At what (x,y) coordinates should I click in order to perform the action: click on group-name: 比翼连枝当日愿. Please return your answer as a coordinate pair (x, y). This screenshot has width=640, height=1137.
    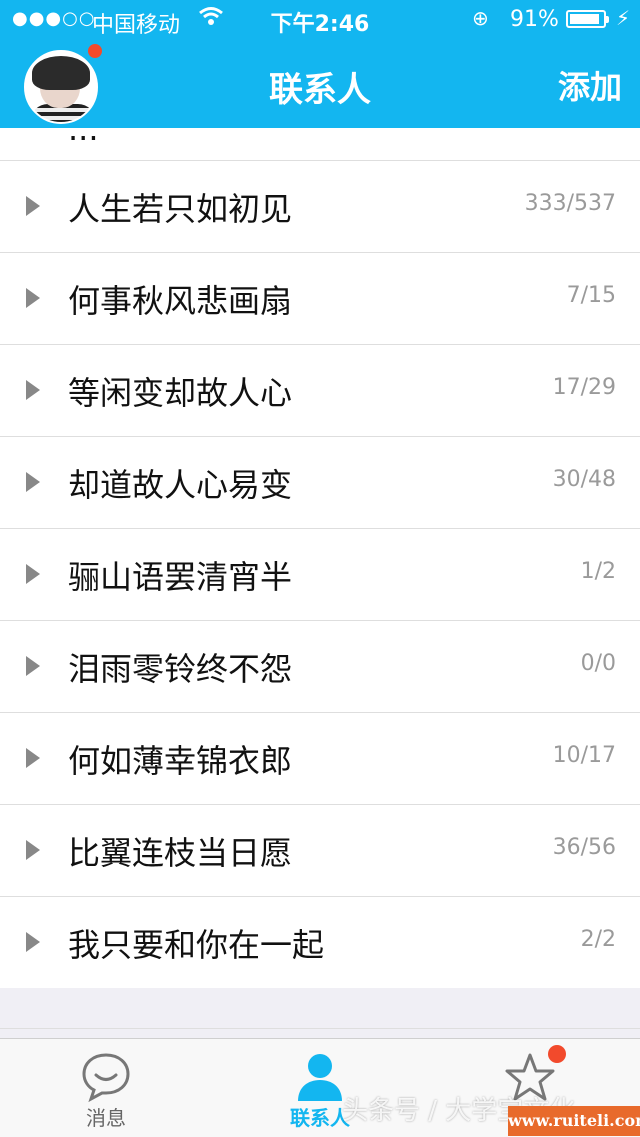
    Looking at the image, I should click on (180, 853).